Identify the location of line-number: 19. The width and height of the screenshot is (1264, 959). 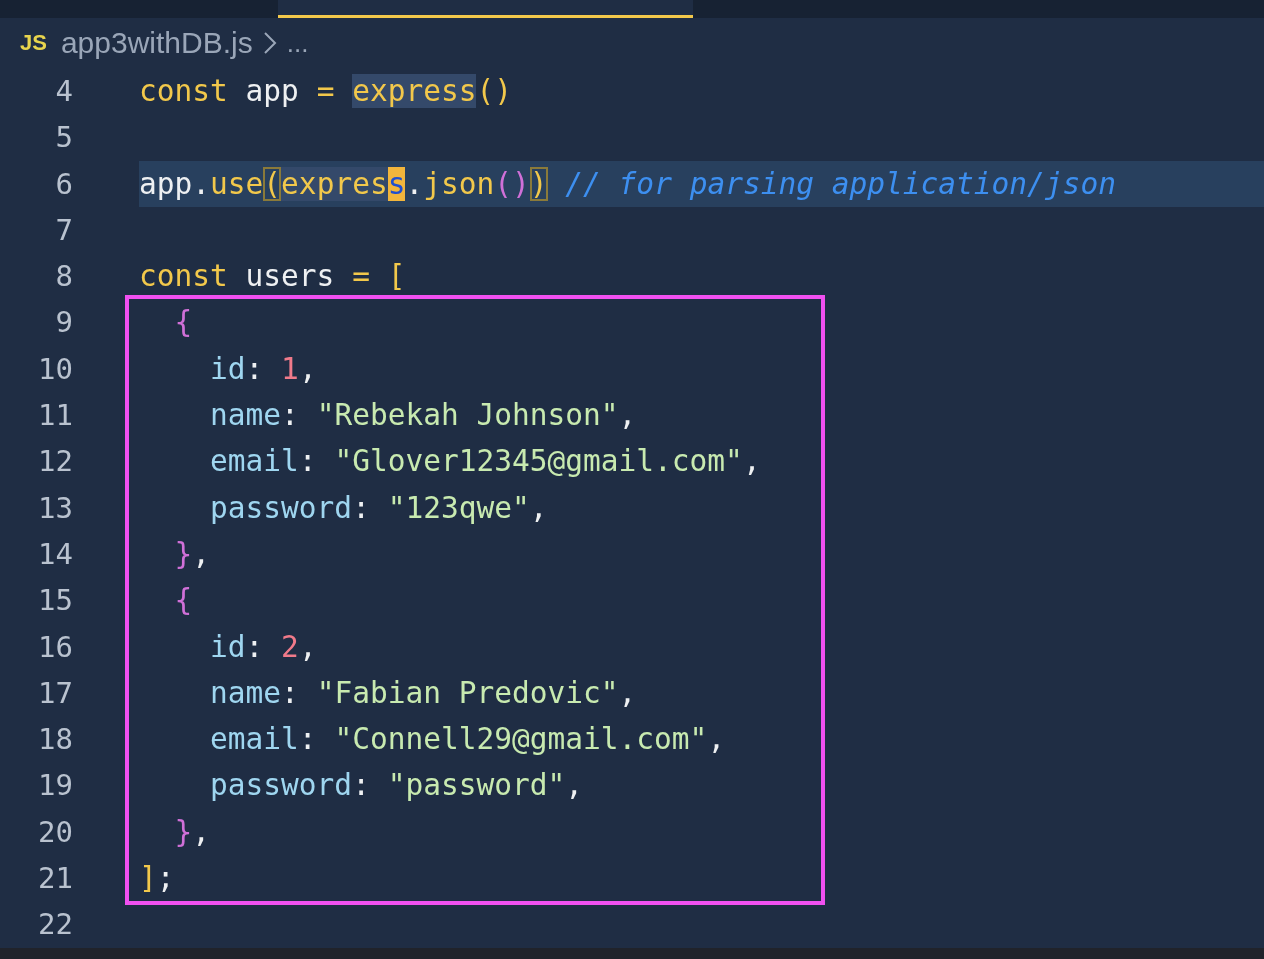
(55, 786).